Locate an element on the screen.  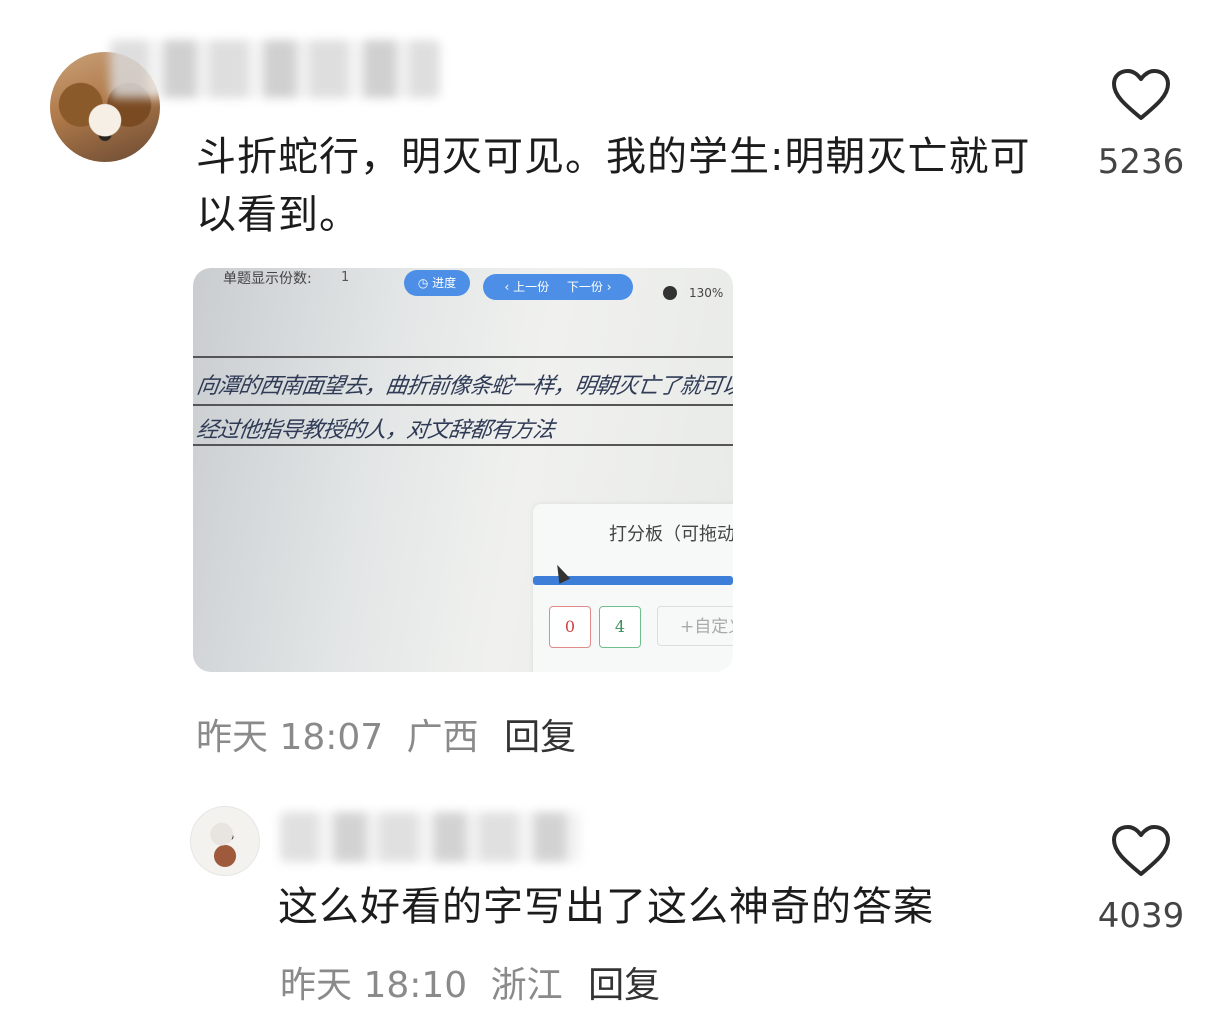
comment-meta: 昨天 18:10 浙江 回复 is located at coordinates (470, 982).